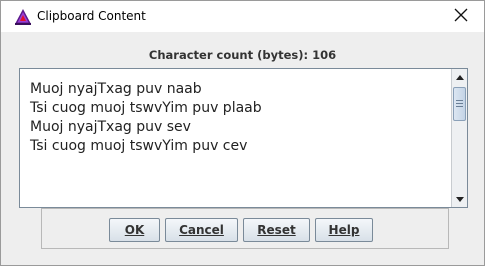  What do you see at coordinates (201, 230) in the screenshot?
I see `cancel-button: Cancel` at bounding box center [201, 230].